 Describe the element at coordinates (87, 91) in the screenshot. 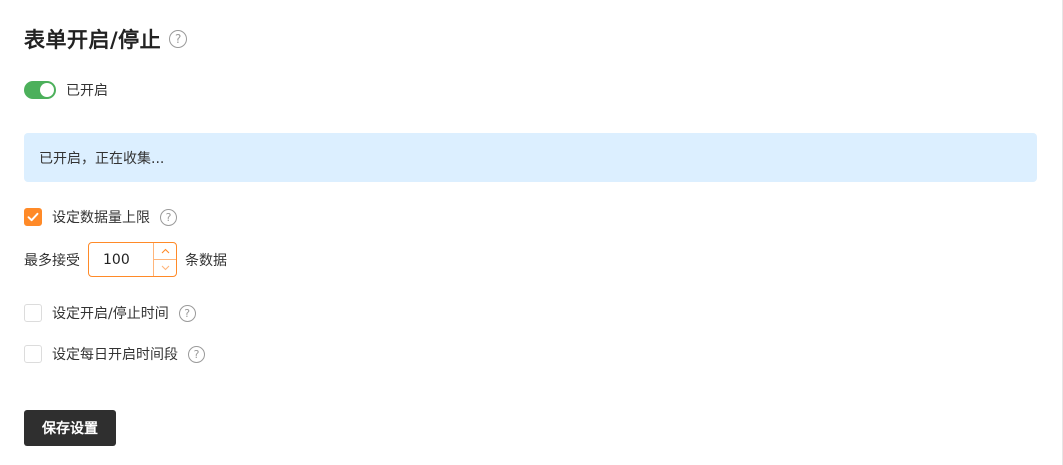

I see `status-toggle-label: 已开启` at that location.